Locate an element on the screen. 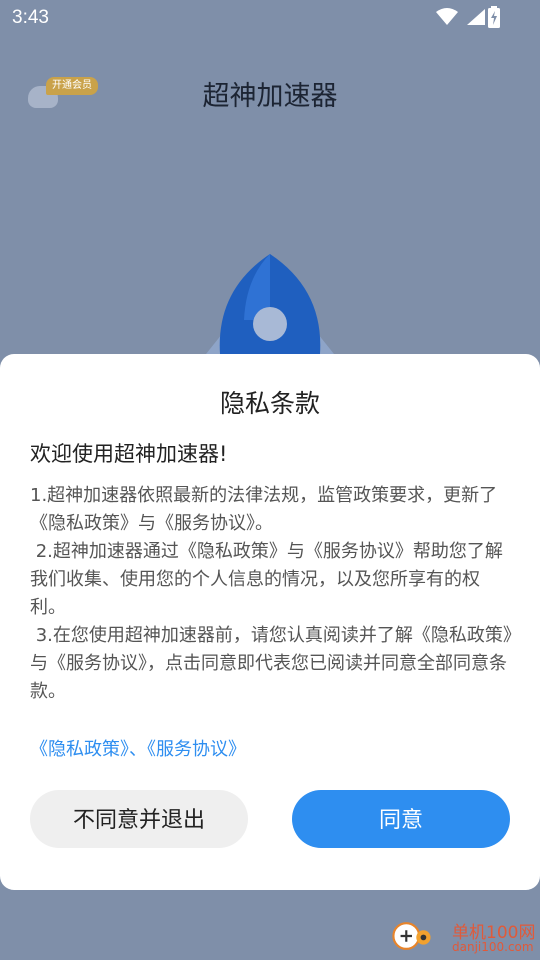 Image resolution: width=540 pixels, height=960 pixels. watermark-url: danji100.com is located at coordinates (493, 947).